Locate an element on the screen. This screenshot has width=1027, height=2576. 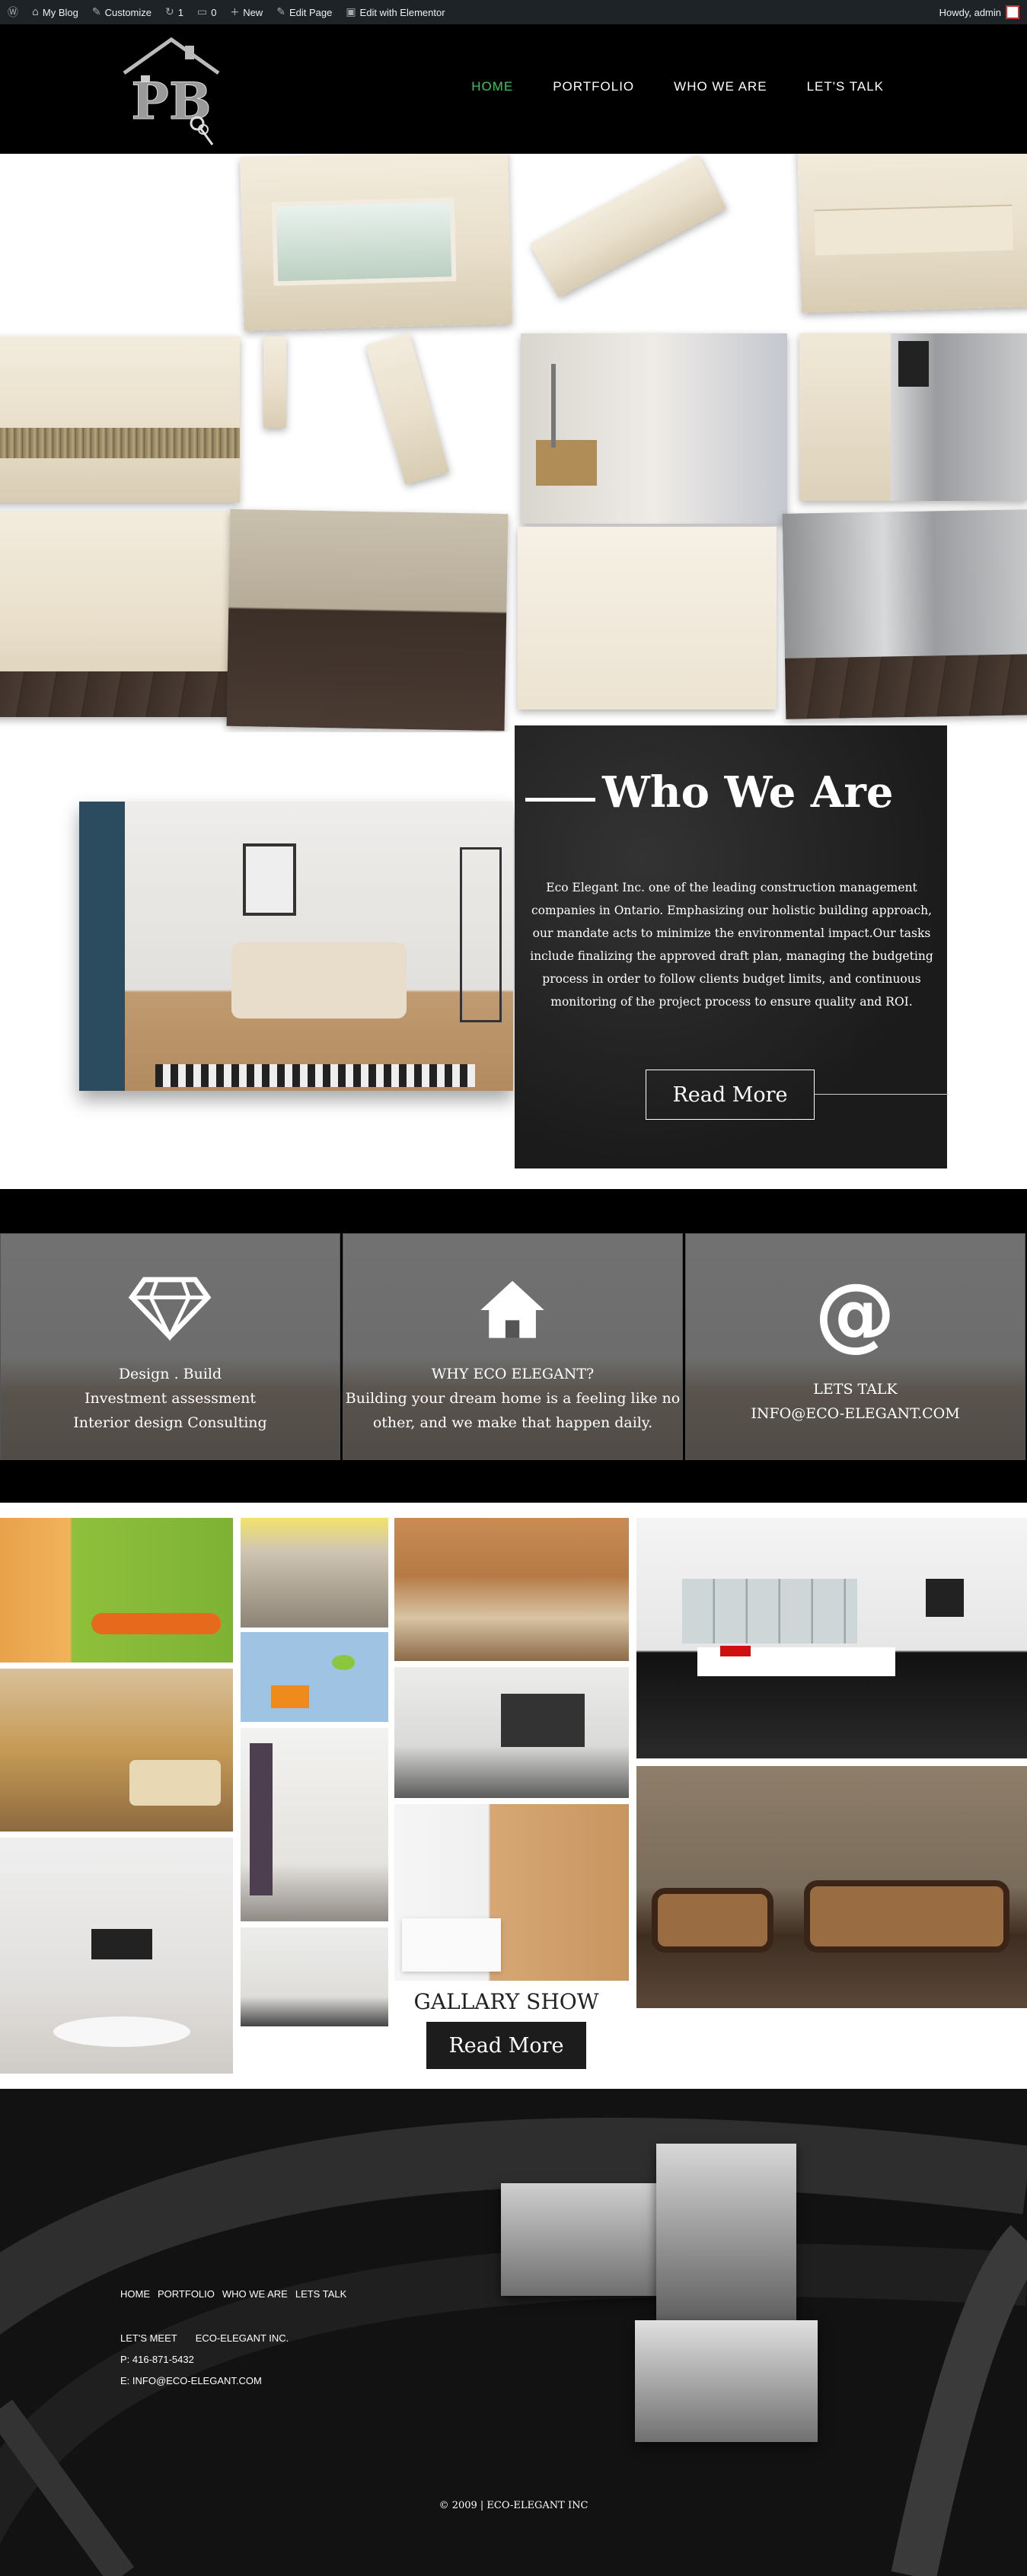
footer-nav-home: HOME is located at coordinates (135, 2294).